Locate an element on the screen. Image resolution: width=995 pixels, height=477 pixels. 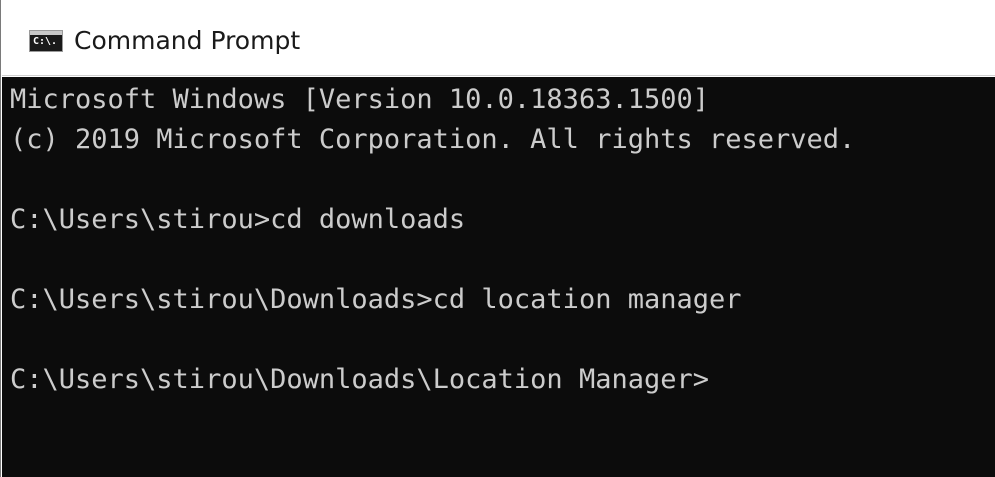
cmd-icon-glyph: C:\. is located at coordinates (45, 41).